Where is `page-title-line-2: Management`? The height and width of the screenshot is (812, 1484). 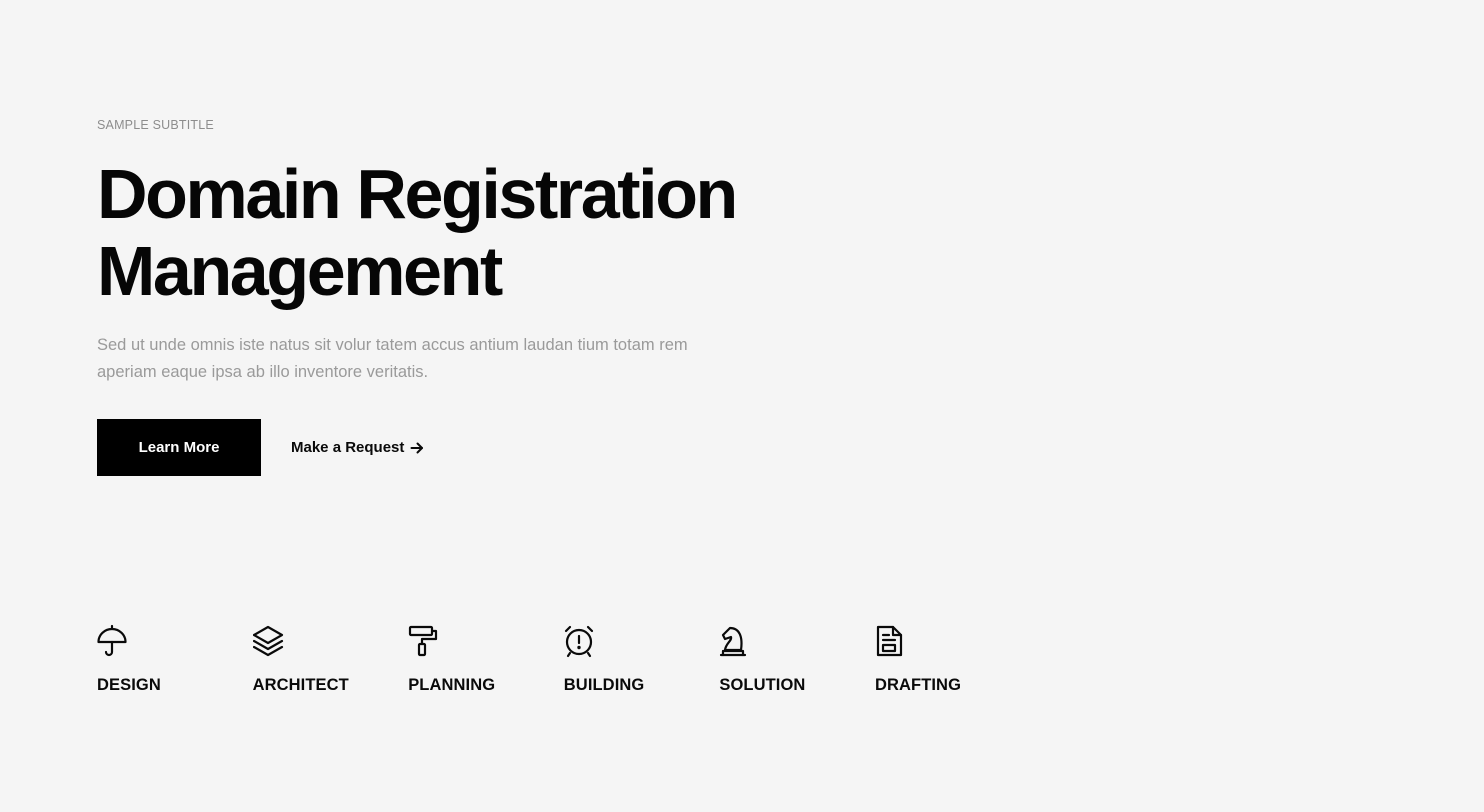 page-title-line-2: Management is located at coordinates (300, 271).